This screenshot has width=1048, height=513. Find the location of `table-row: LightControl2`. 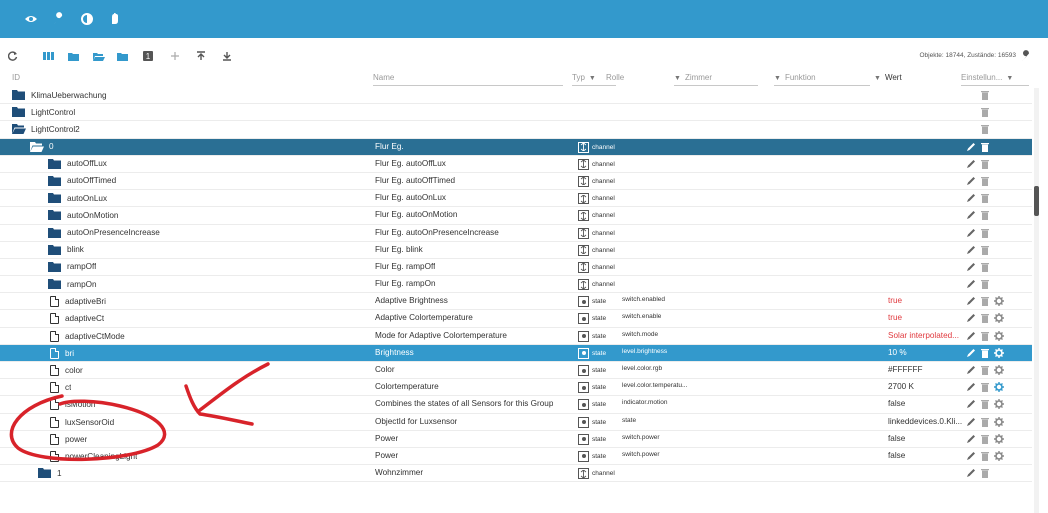

table-row: LightControl2 is located at coordinates (516, 130).